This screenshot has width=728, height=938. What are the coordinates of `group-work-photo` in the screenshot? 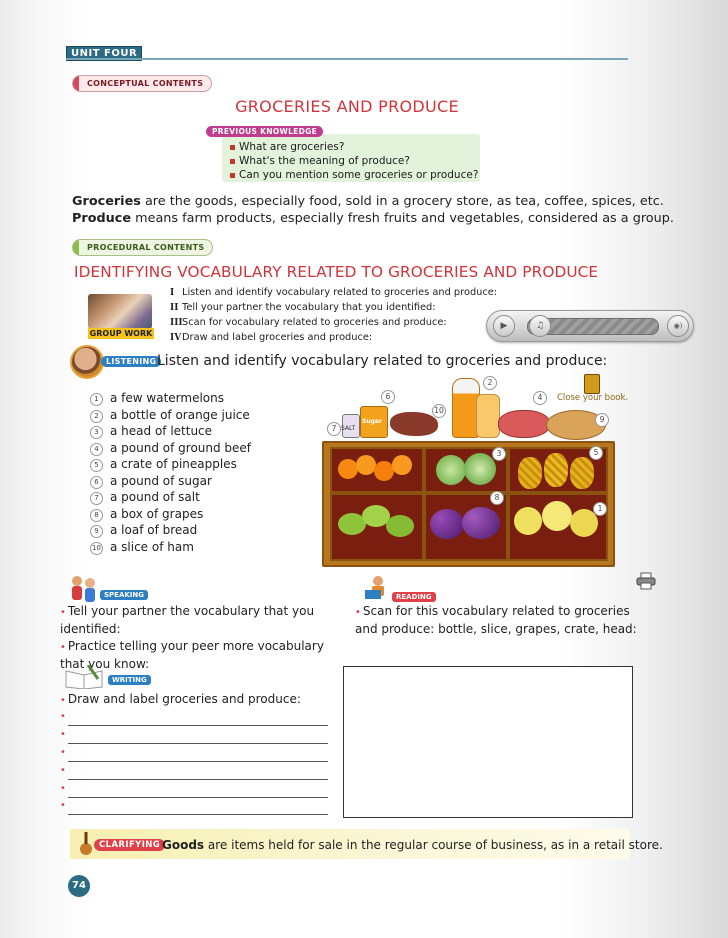 It's located at (120, 311).